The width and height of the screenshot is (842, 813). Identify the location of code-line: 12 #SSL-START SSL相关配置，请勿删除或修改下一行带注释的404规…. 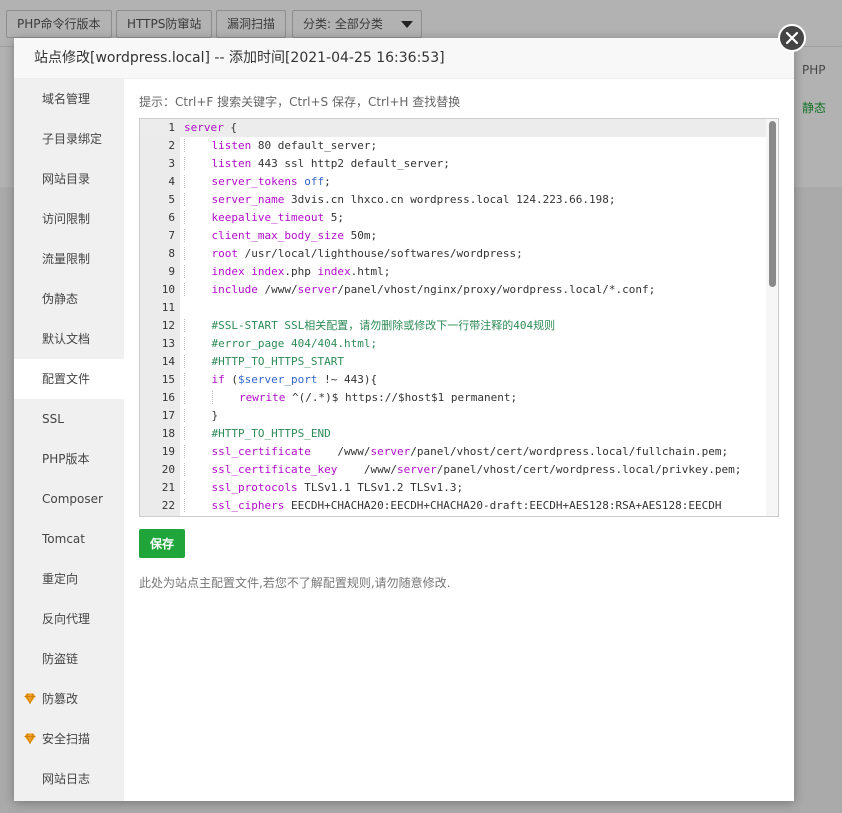
(453, 326).